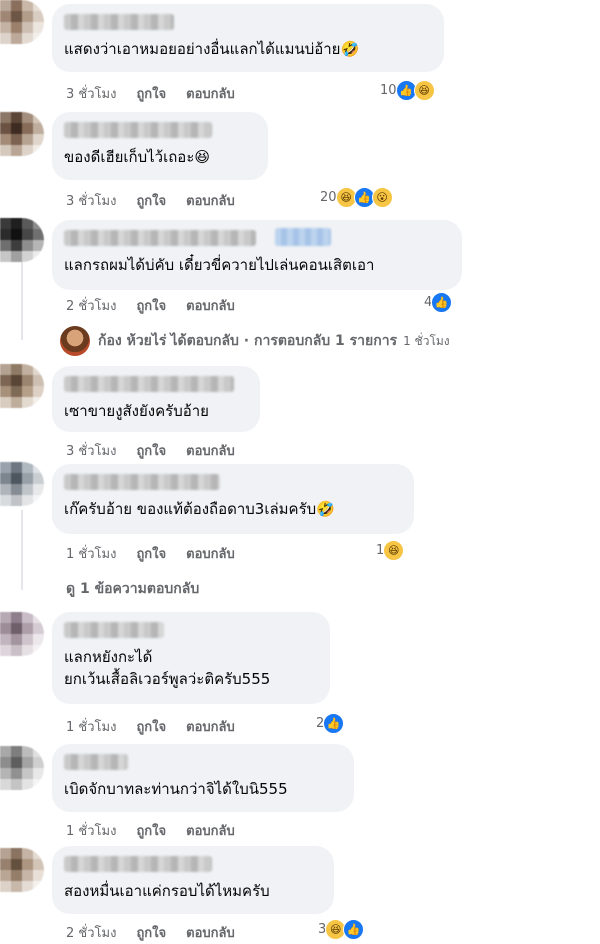 This screenshot has height=944, width=600. Describe the element at coordinates (156, 399) in the screenshot. I see `comment-bubble: เซาขายงูสังยังครับอ้าย` at that location.